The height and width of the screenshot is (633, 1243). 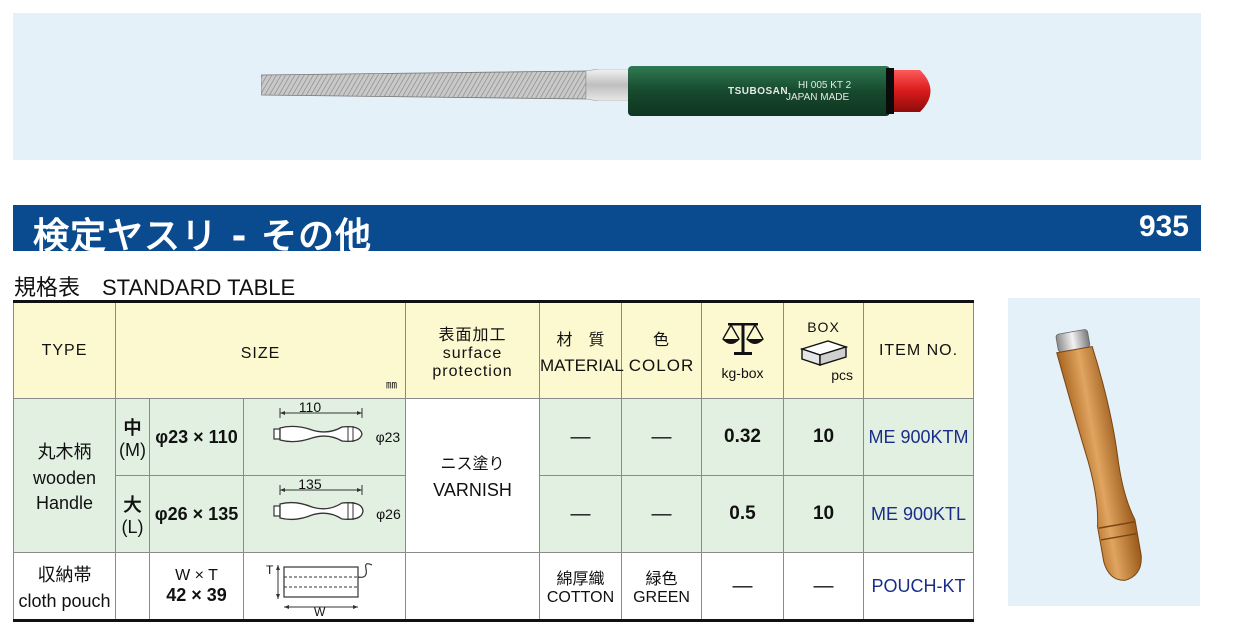 I want to click on size-dims-pouch: W × T 42 × 39, so click(x=196, y=586).